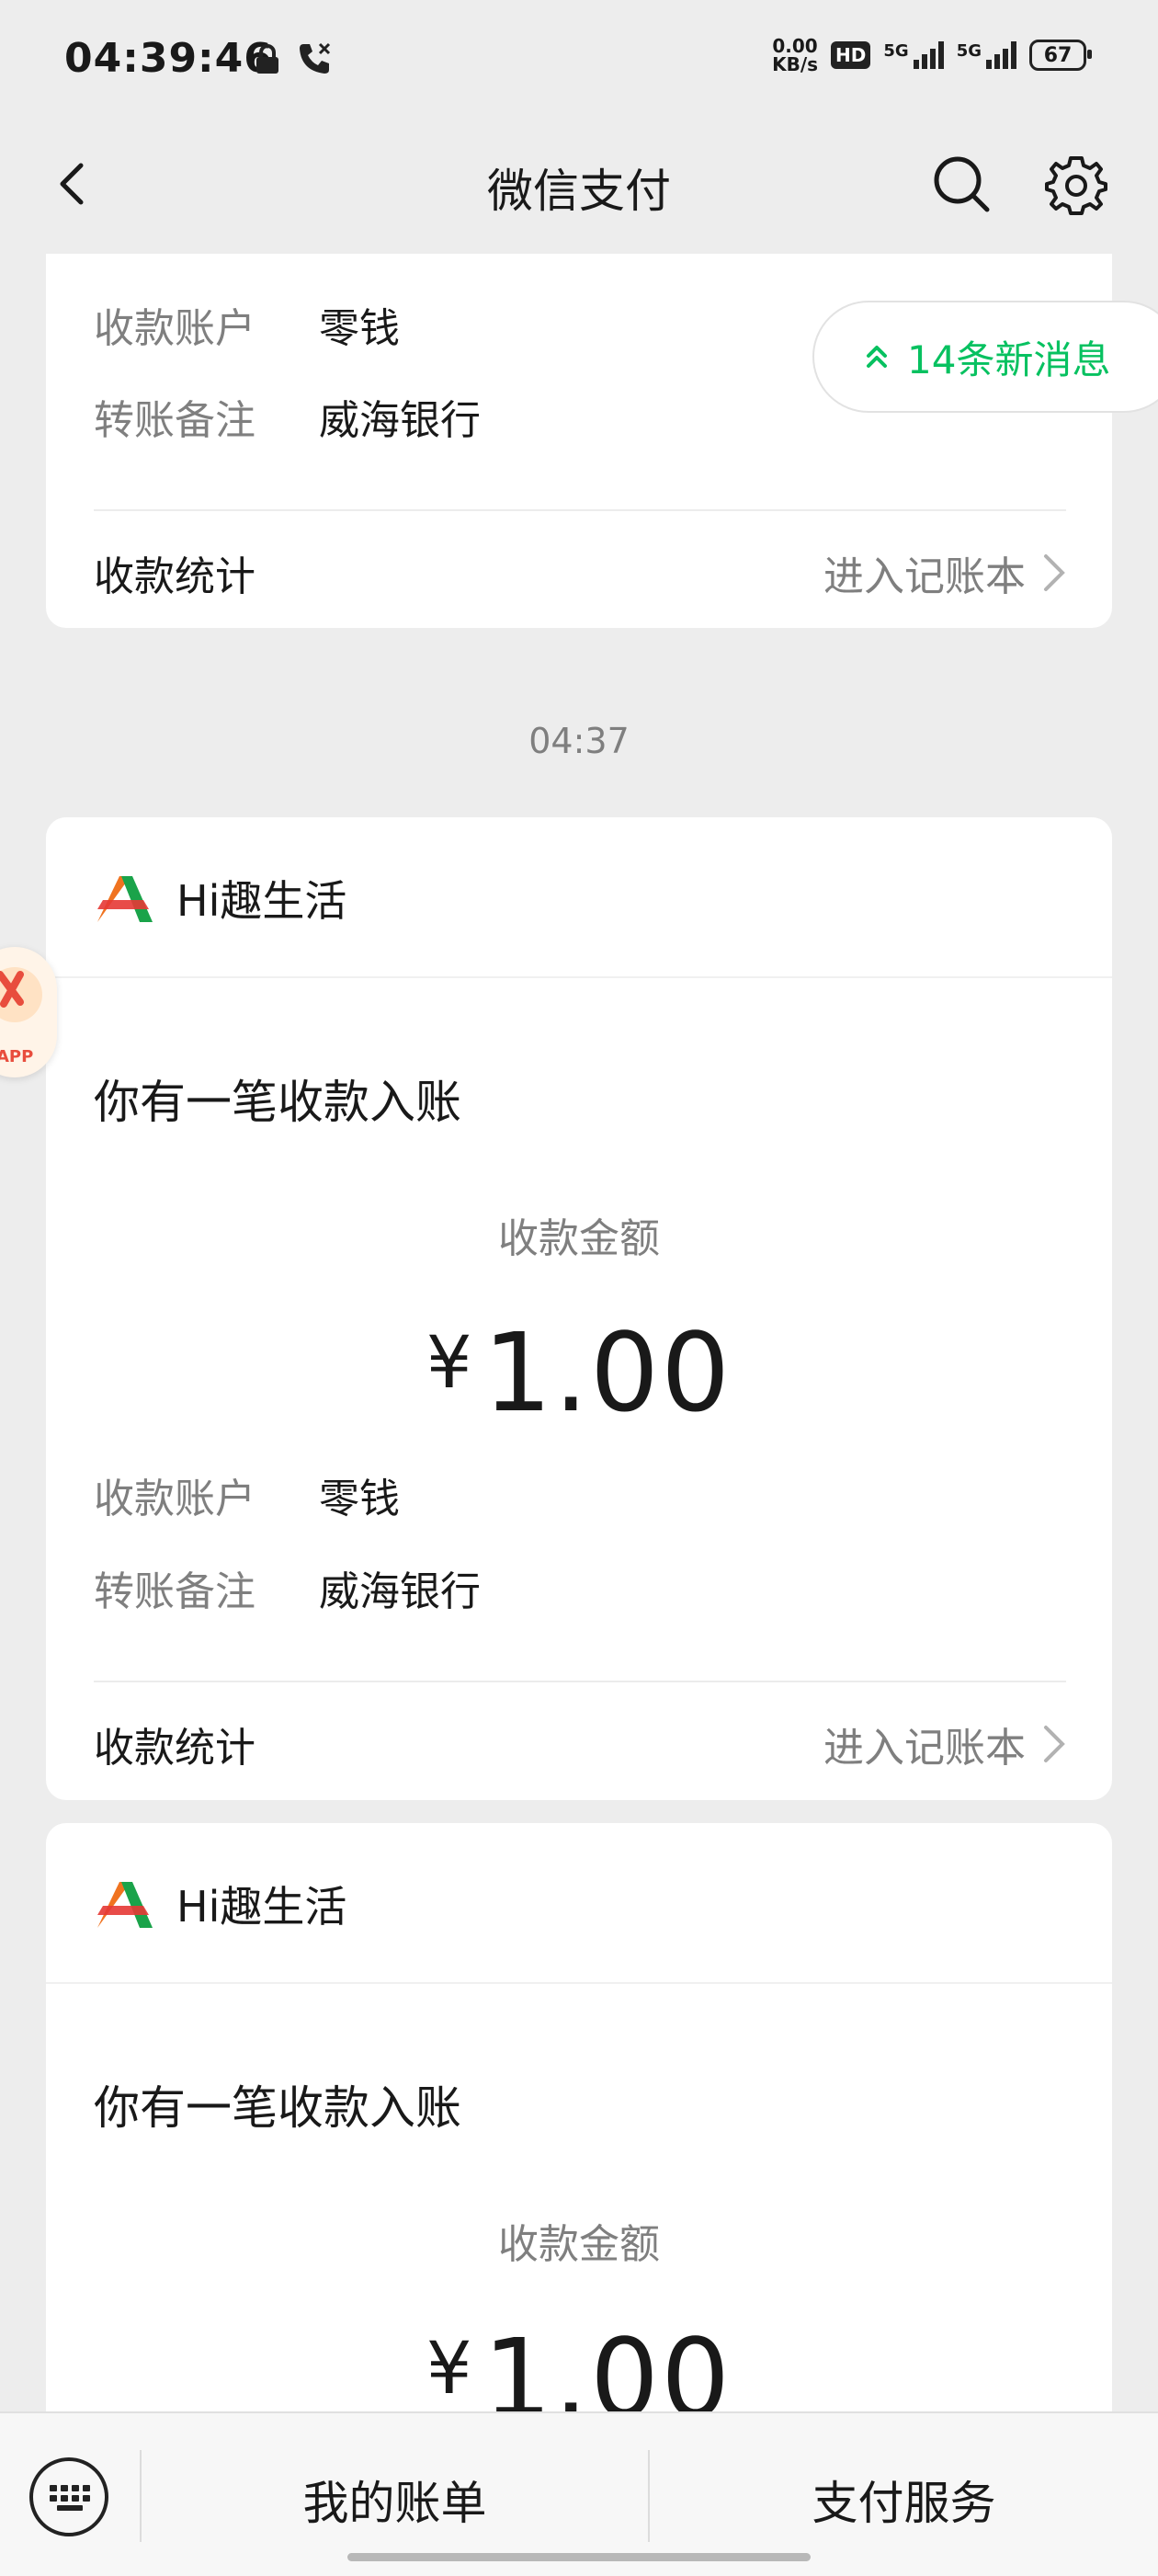 The image size is (1158, 2576). What do you see at coordinates (68, 2496) in the screenshot?
I see `keyboard-icon` at bounding box center [68, 2496].